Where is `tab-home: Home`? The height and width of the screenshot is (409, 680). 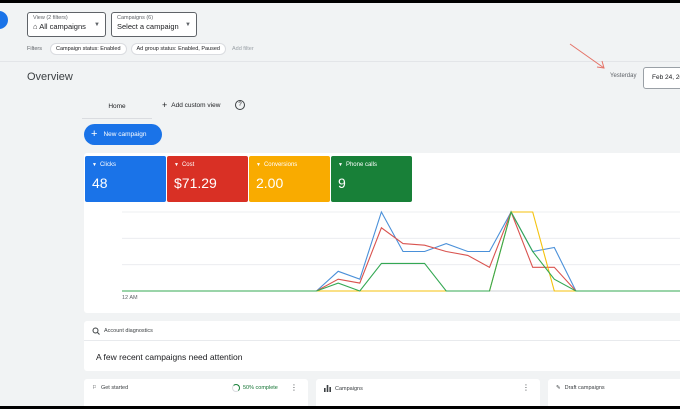
tab-home: Home is located at coordinates (117, 108).